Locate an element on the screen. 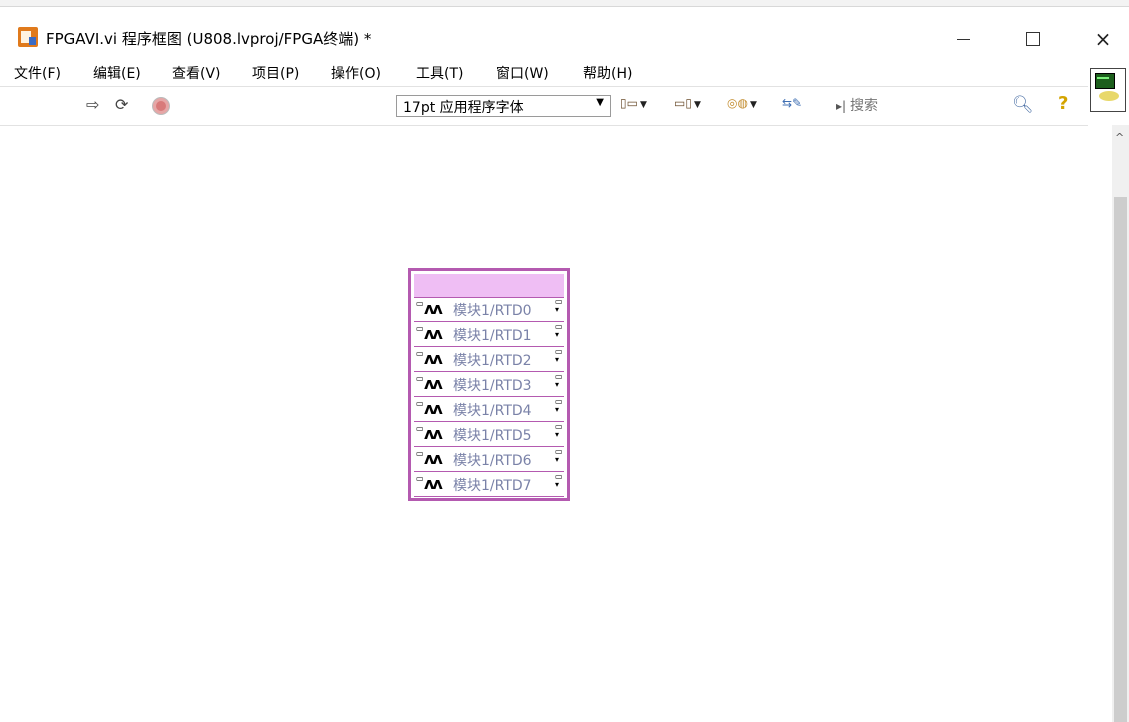  search-box: ▸| 🔍︎ is located at coordinates (942, 106).